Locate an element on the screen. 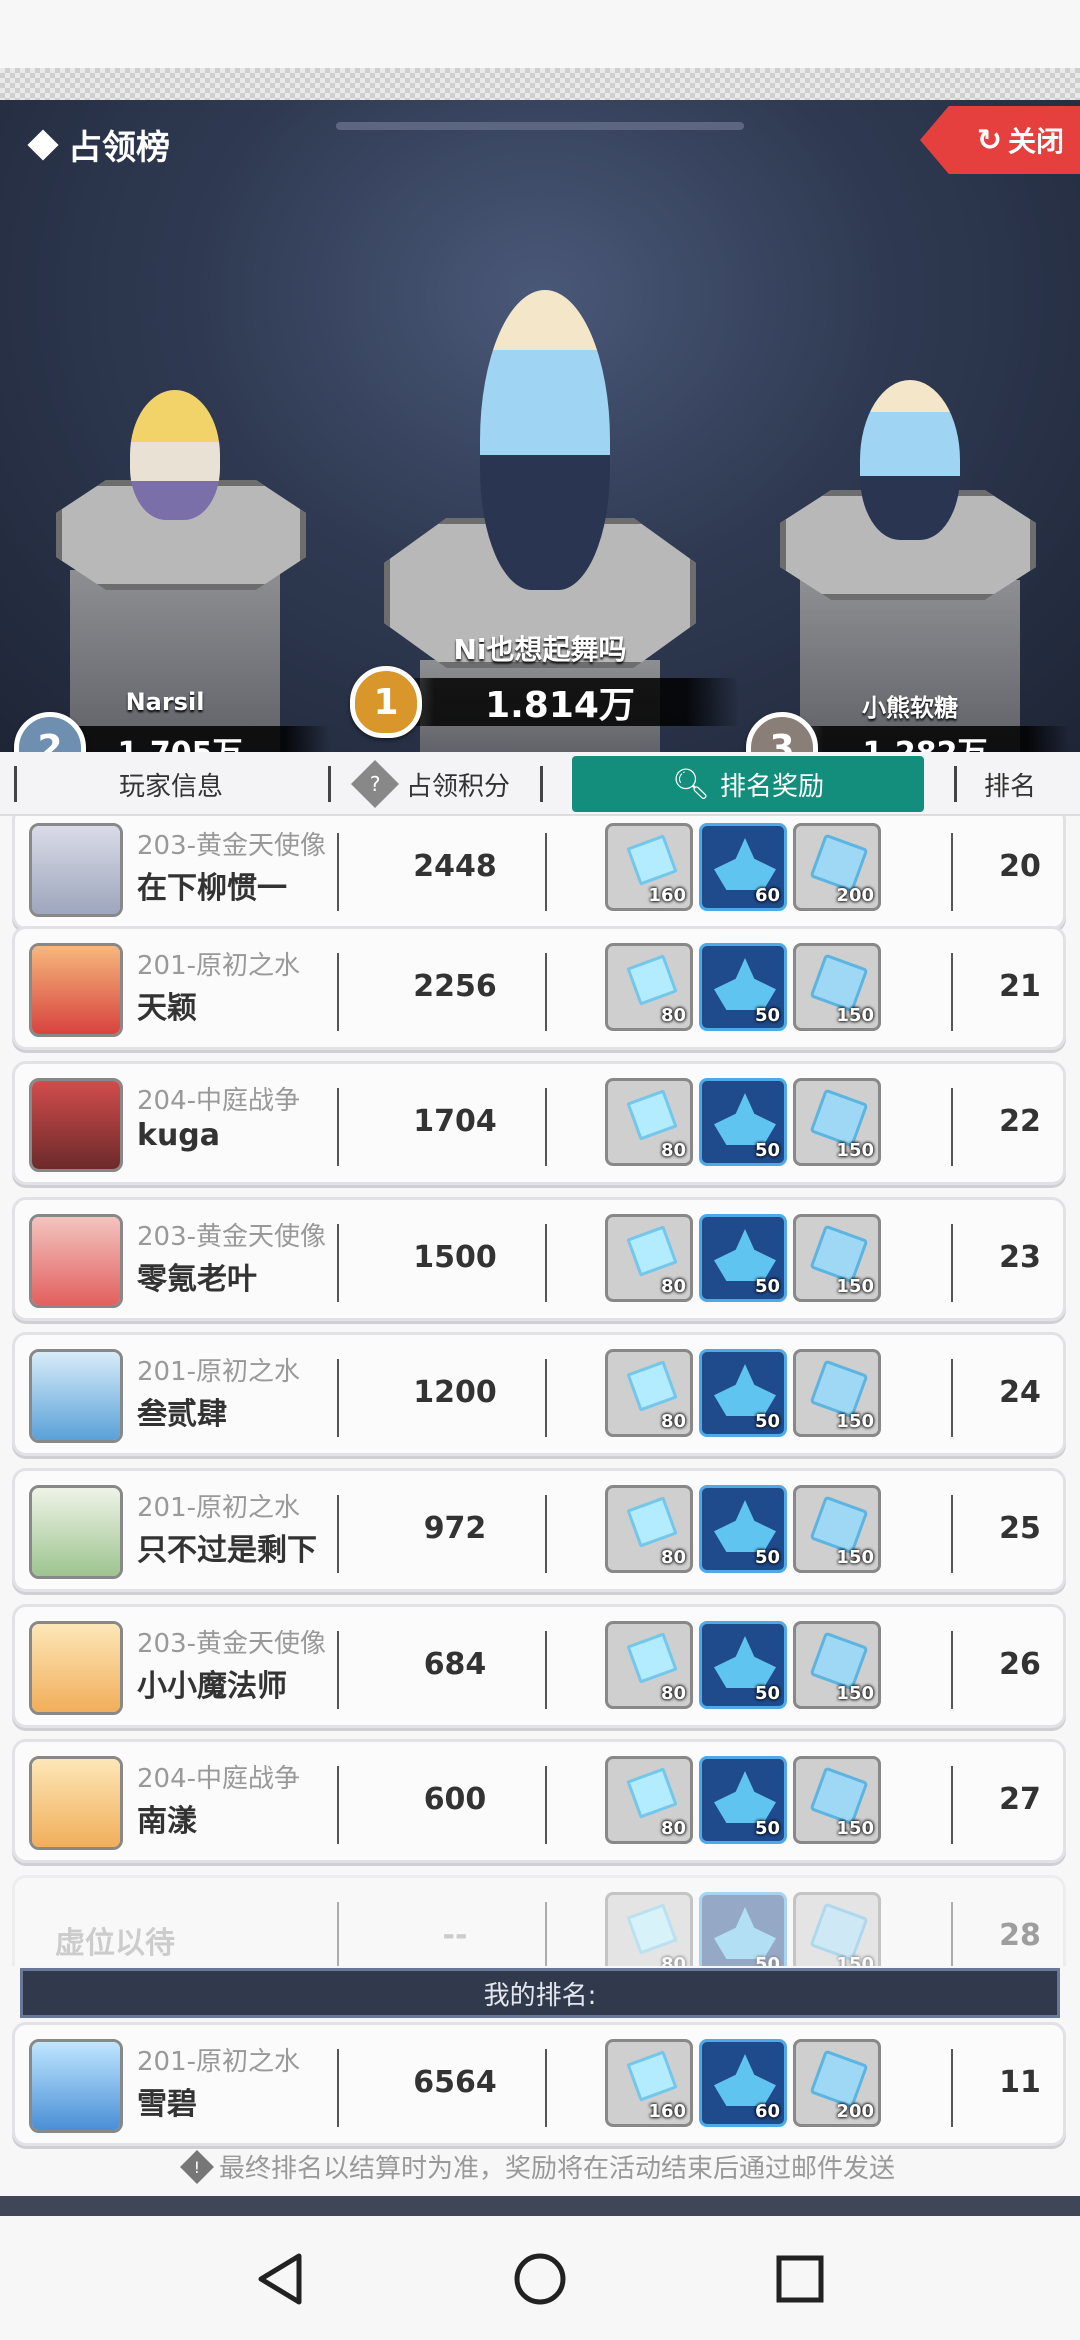 The width and height of the screenshot is (1080, 2340). tab-separator-wrap is located at coordinates (550, 784).